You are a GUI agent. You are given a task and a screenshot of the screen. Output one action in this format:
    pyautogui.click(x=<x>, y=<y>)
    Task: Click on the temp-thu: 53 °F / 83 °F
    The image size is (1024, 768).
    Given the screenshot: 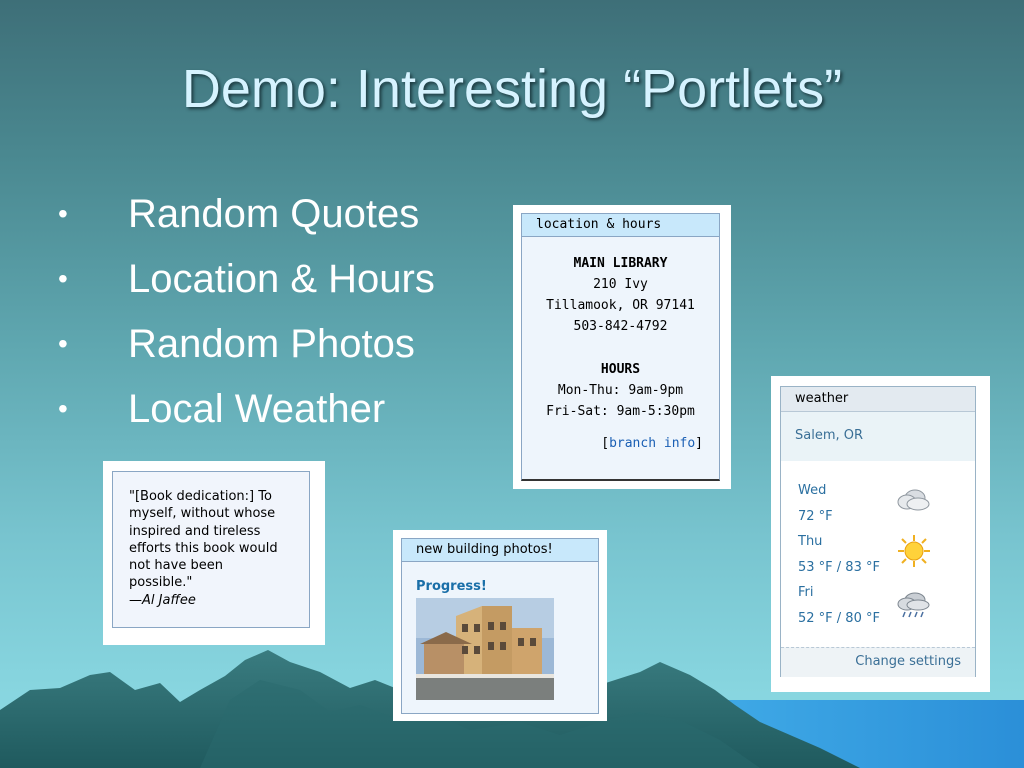 What is the action you would take?
    pyautogui.click(x=839, y=567)
    